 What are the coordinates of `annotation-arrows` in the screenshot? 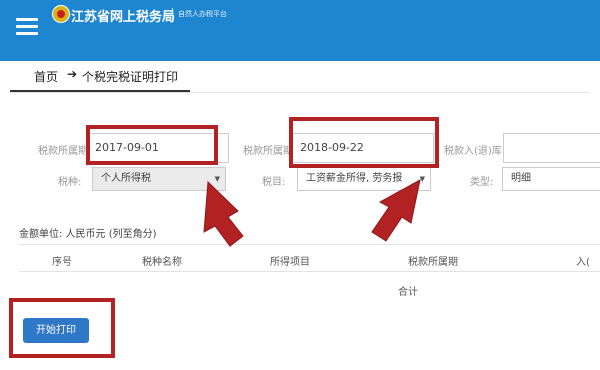 It's located at (312, 213).